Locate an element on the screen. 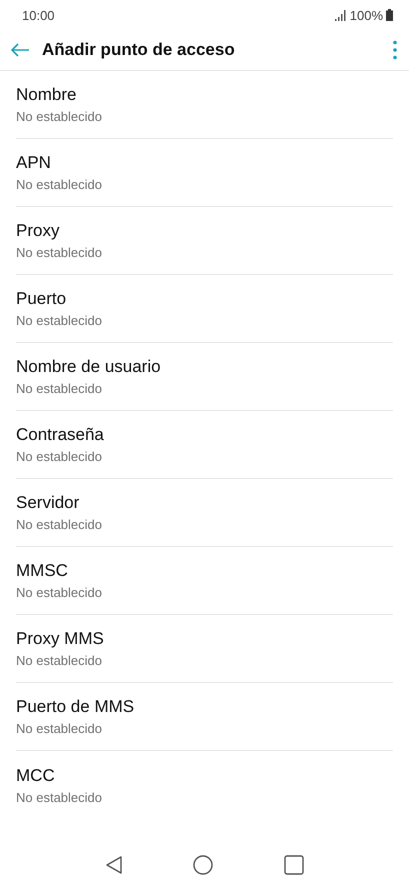  battery-icon is located at coordinates (389, 15).